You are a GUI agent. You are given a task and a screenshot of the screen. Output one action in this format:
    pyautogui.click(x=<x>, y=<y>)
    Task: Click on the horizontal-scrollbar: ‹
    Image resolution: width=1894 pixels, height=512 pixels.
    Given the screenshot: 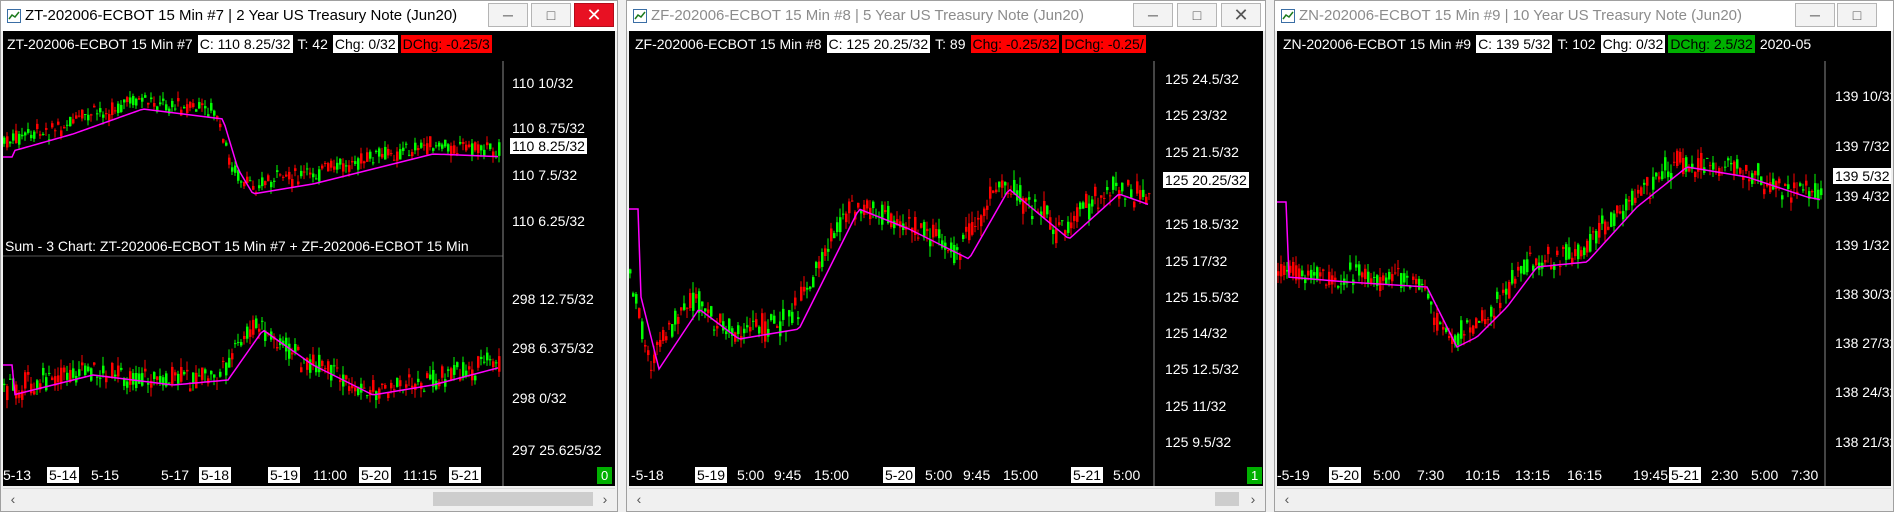 What is the action you would take?
    pyautogui.click(x=1584, y=498)
    